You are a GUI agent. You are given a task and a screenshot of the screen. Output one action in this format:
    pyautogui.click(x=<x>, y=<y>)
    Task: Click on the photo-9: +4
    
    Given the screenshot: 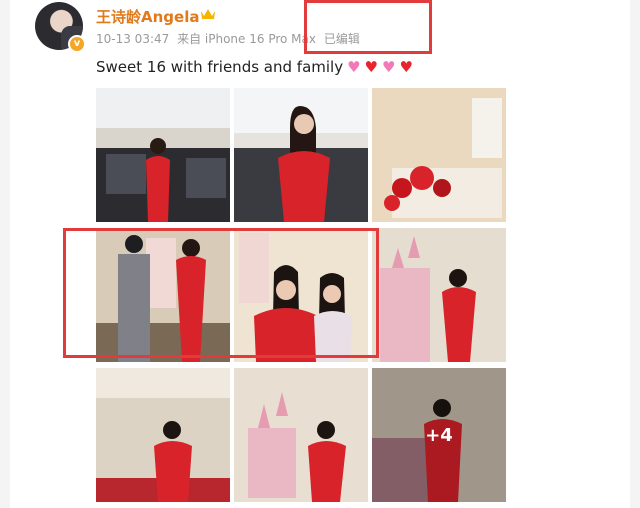 What is the action you would take?
    pyautogui.click(x=439, y=435)
    